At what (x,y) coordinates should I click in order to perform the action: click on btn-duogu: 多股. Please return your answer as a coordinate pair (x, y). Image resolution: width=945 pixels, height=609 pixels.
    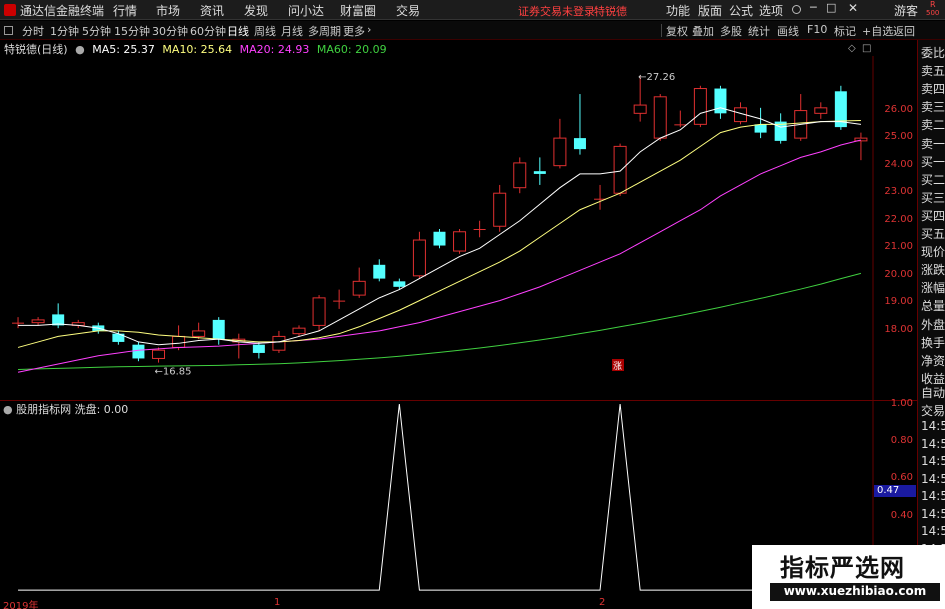
    Looking at the image, I should click on (731, 31).